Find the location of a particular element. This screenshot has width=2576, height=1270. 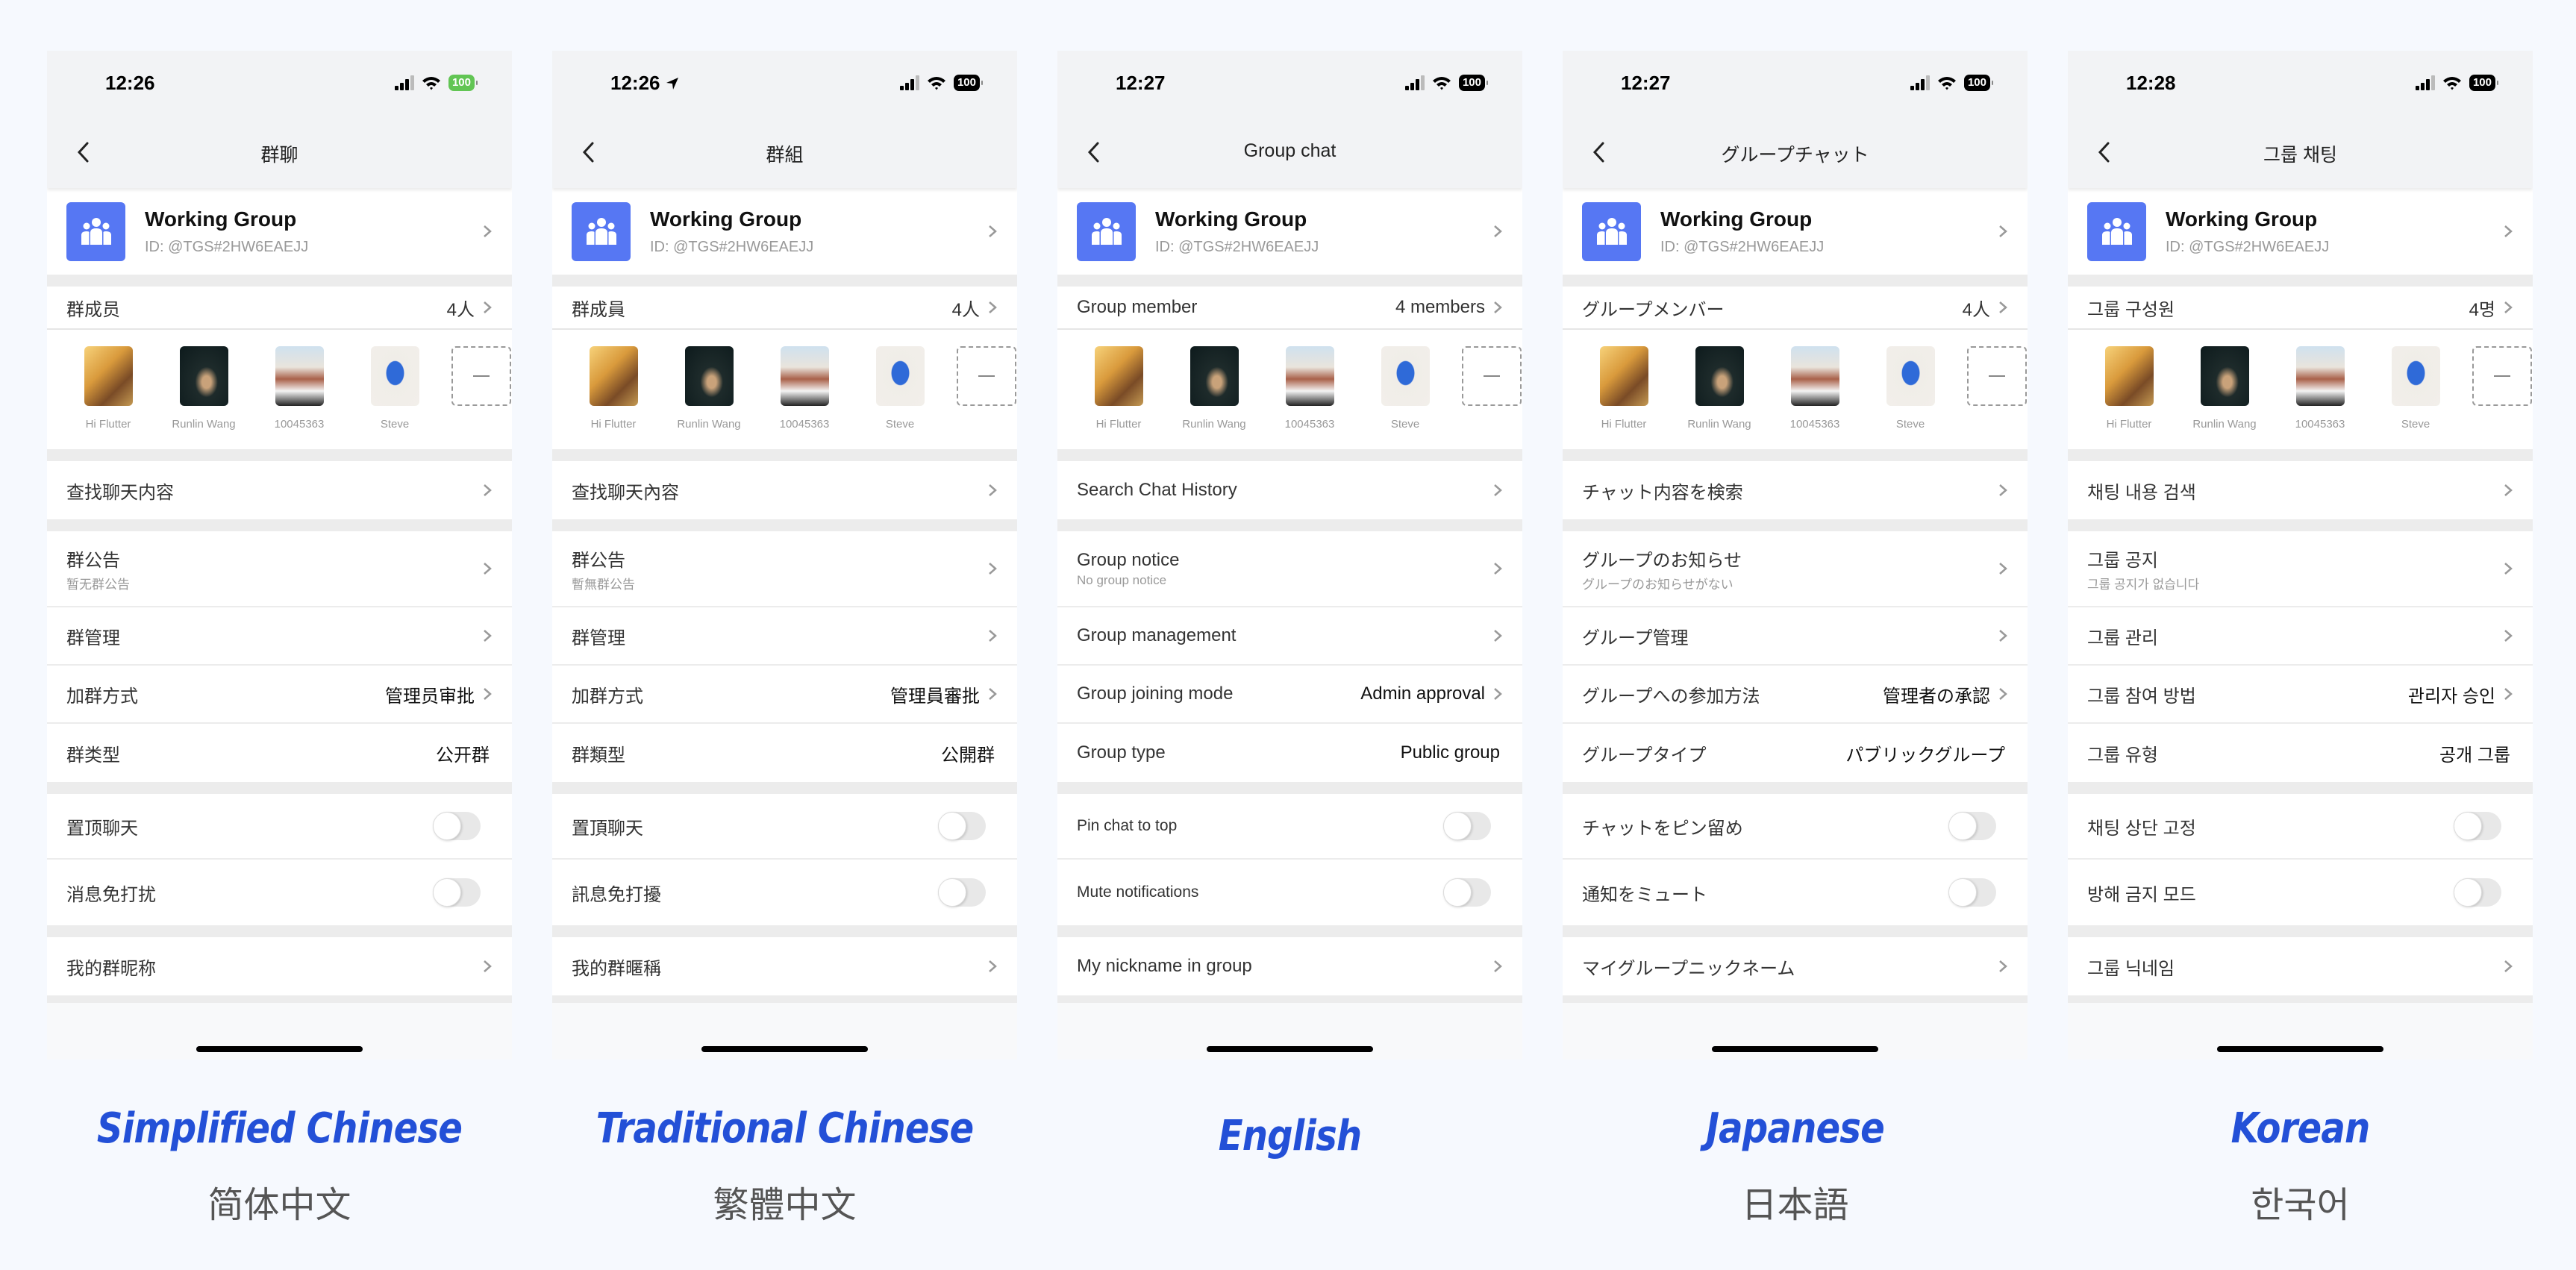

group-members-row: 그룹 구성원 4명 is located at coordinates (2300, 309).